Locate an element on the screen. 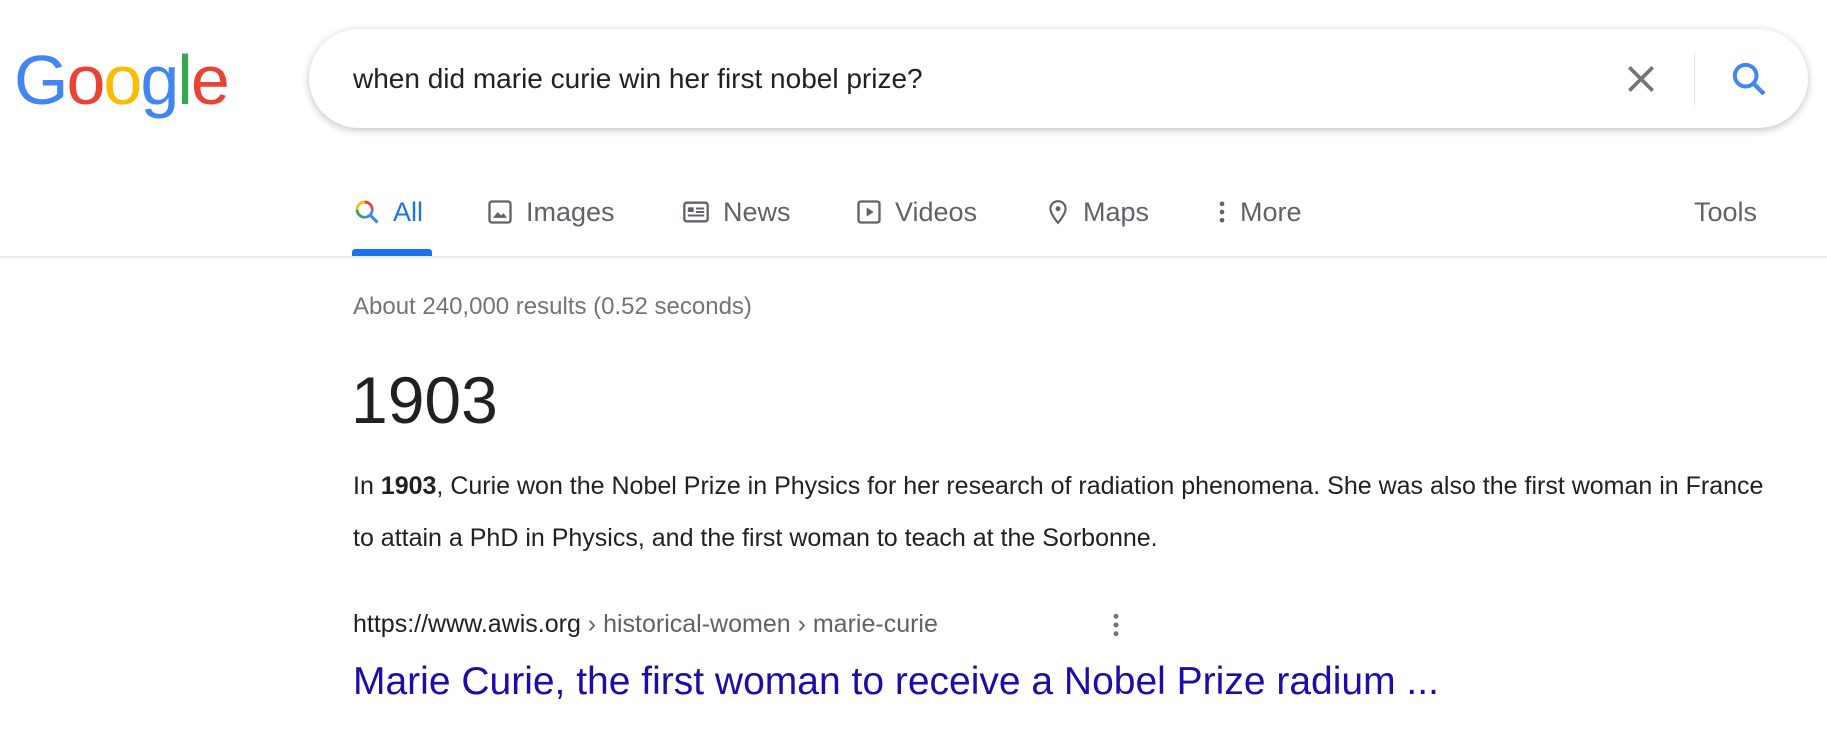 The image size is (1827, 729). tab-label: Images is located at coordinates (570, 211).